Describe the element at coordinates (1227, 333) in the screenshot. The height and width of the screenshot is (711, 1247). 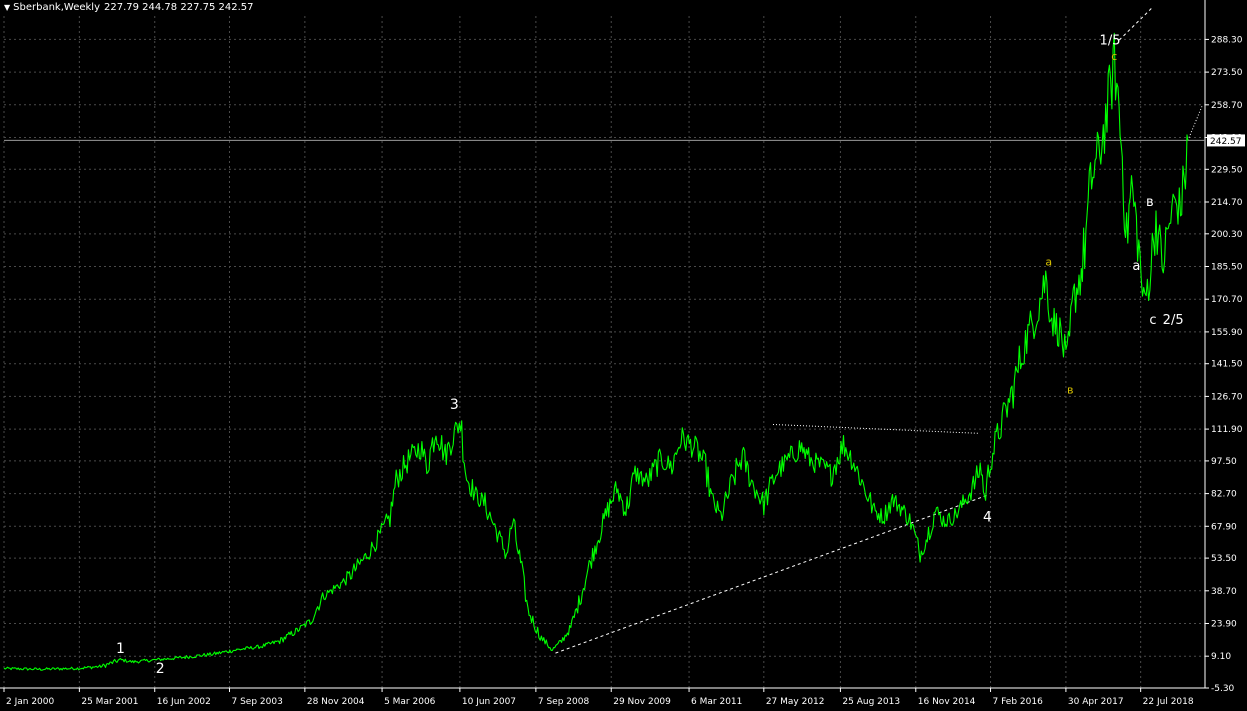
I see `y-tick-label: 155.90` at that location.